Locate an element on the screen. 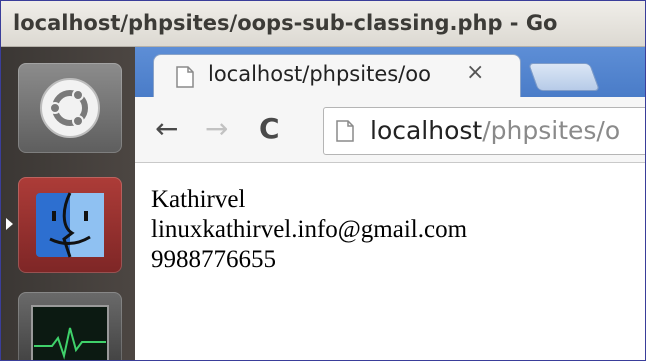 This screenshot has height=361, width=646. tab-strip: localhost/phpsites/oo × is located at coordinates (390, 72).